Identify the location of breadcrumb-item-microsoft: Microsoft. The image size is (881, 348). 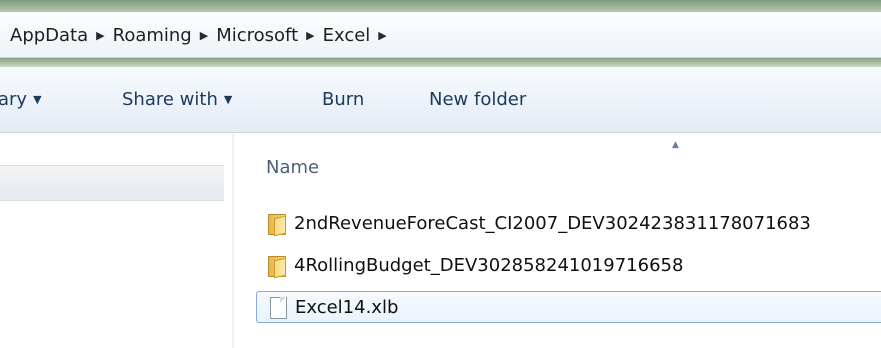
(257, 35).